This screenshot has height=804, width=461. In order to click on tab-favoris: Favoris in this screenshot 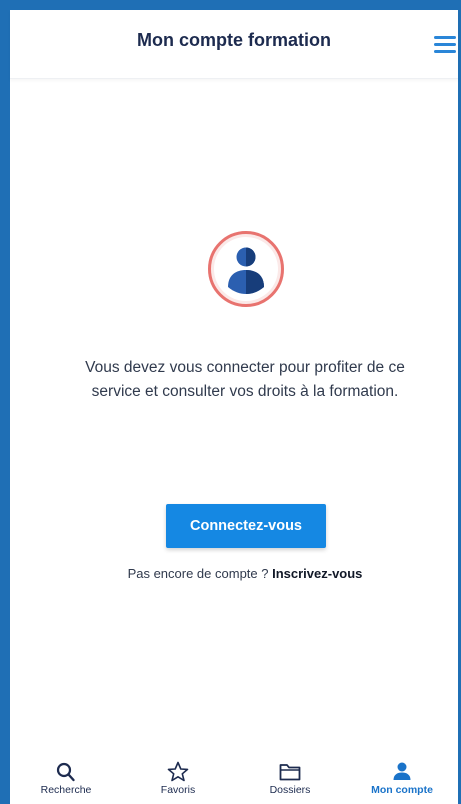, I will do `click(178, 779)`.